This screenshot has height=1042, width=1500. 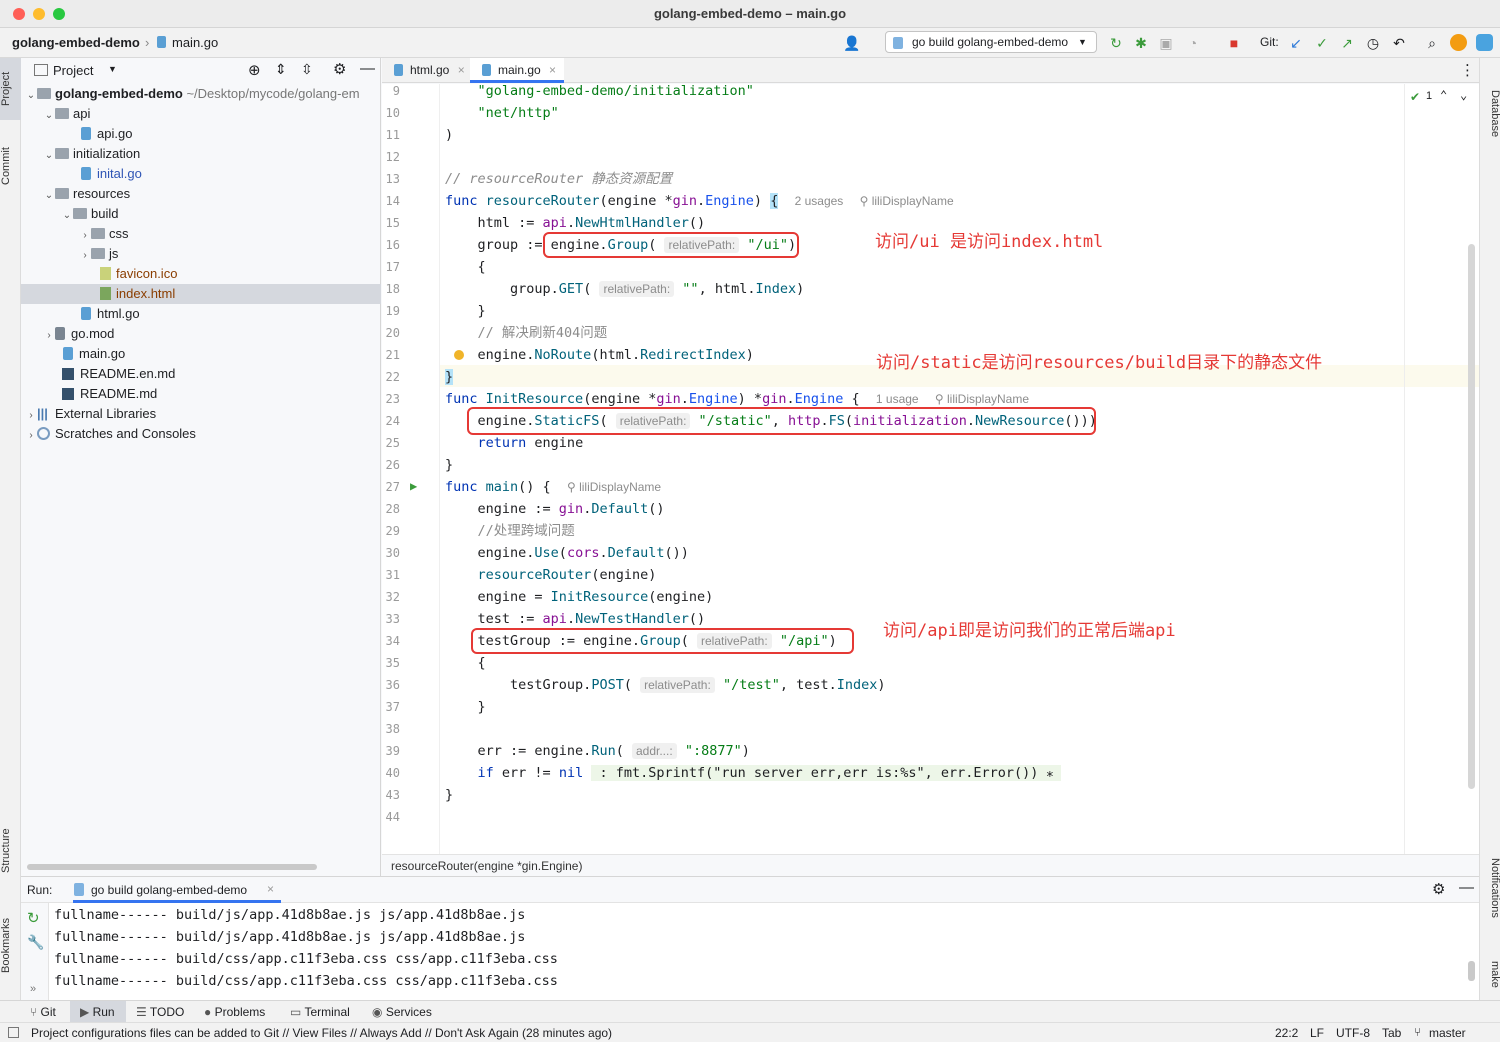 What do you see at coordinates (161, 42) in the screenshot?
I see `go-file-icon` at bounding box center [161, 42].